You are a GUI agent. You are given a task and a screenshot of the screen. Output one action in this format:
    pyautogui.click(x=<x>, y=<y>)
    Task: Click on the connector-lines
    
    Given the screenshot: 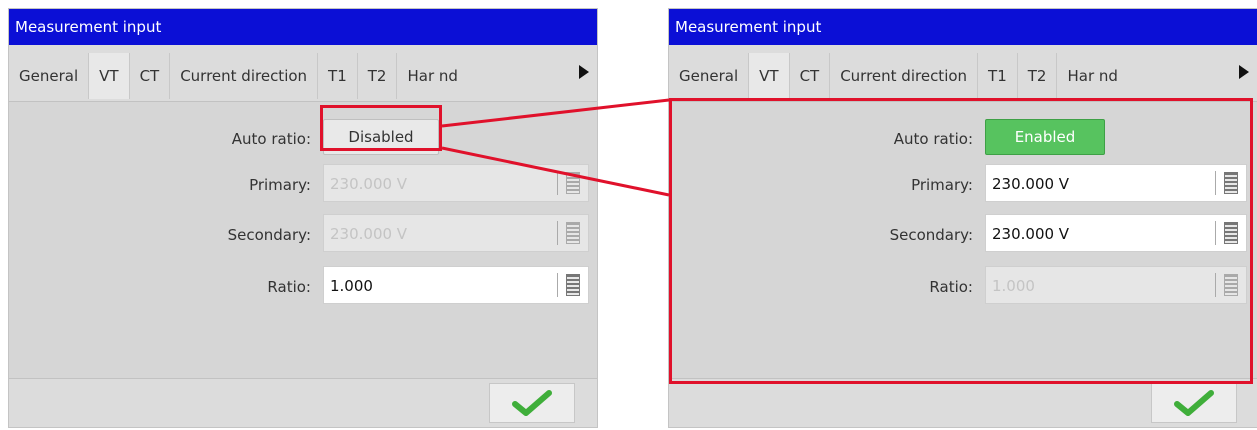 What is the action you would take?
    pyautogui.click(x=555, y=147)
    